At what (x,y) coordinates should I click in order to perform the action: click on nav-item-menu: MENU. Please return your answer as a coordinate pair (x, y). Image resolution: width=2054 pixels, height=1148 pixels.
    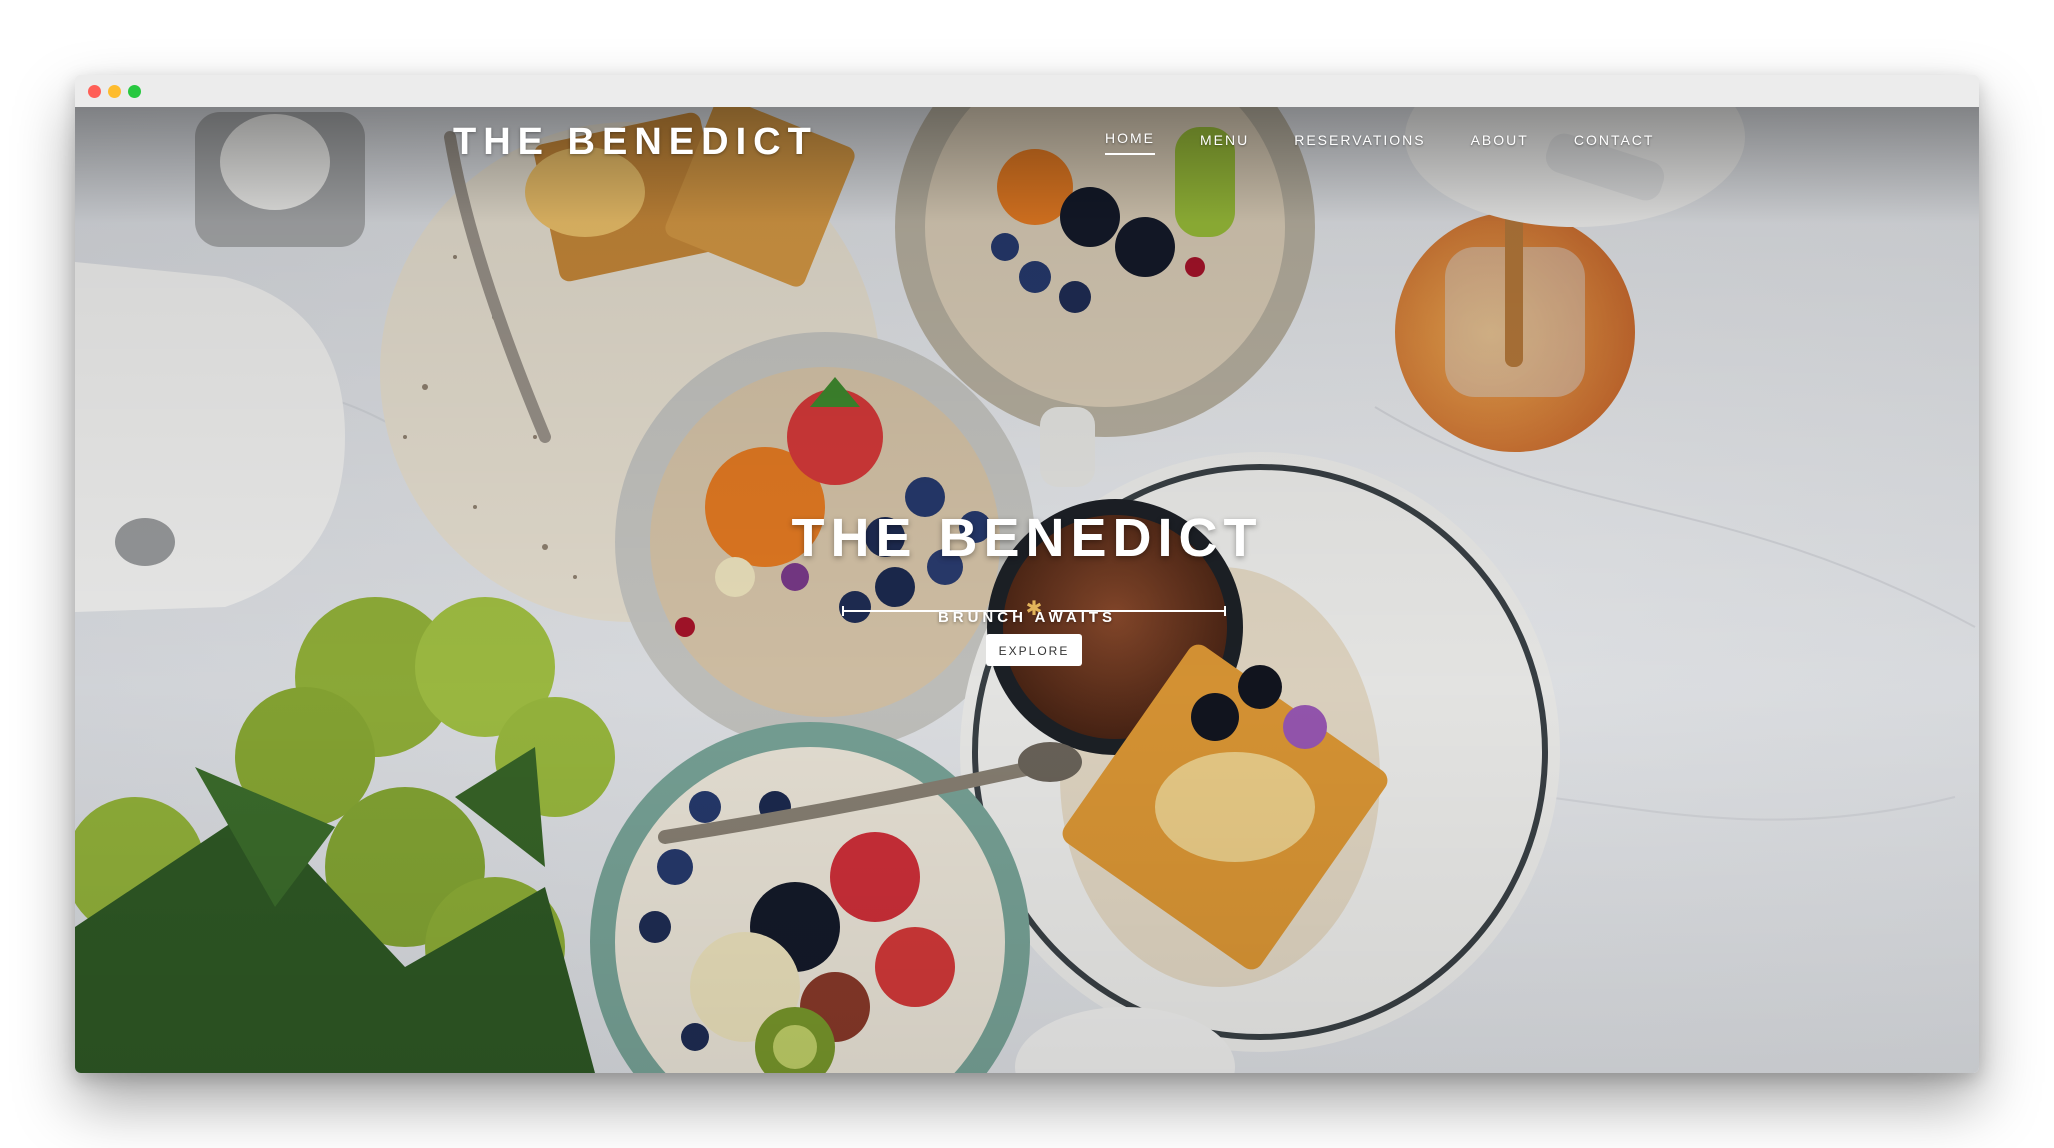
    Looking at the image, I should click on (1224, 145).